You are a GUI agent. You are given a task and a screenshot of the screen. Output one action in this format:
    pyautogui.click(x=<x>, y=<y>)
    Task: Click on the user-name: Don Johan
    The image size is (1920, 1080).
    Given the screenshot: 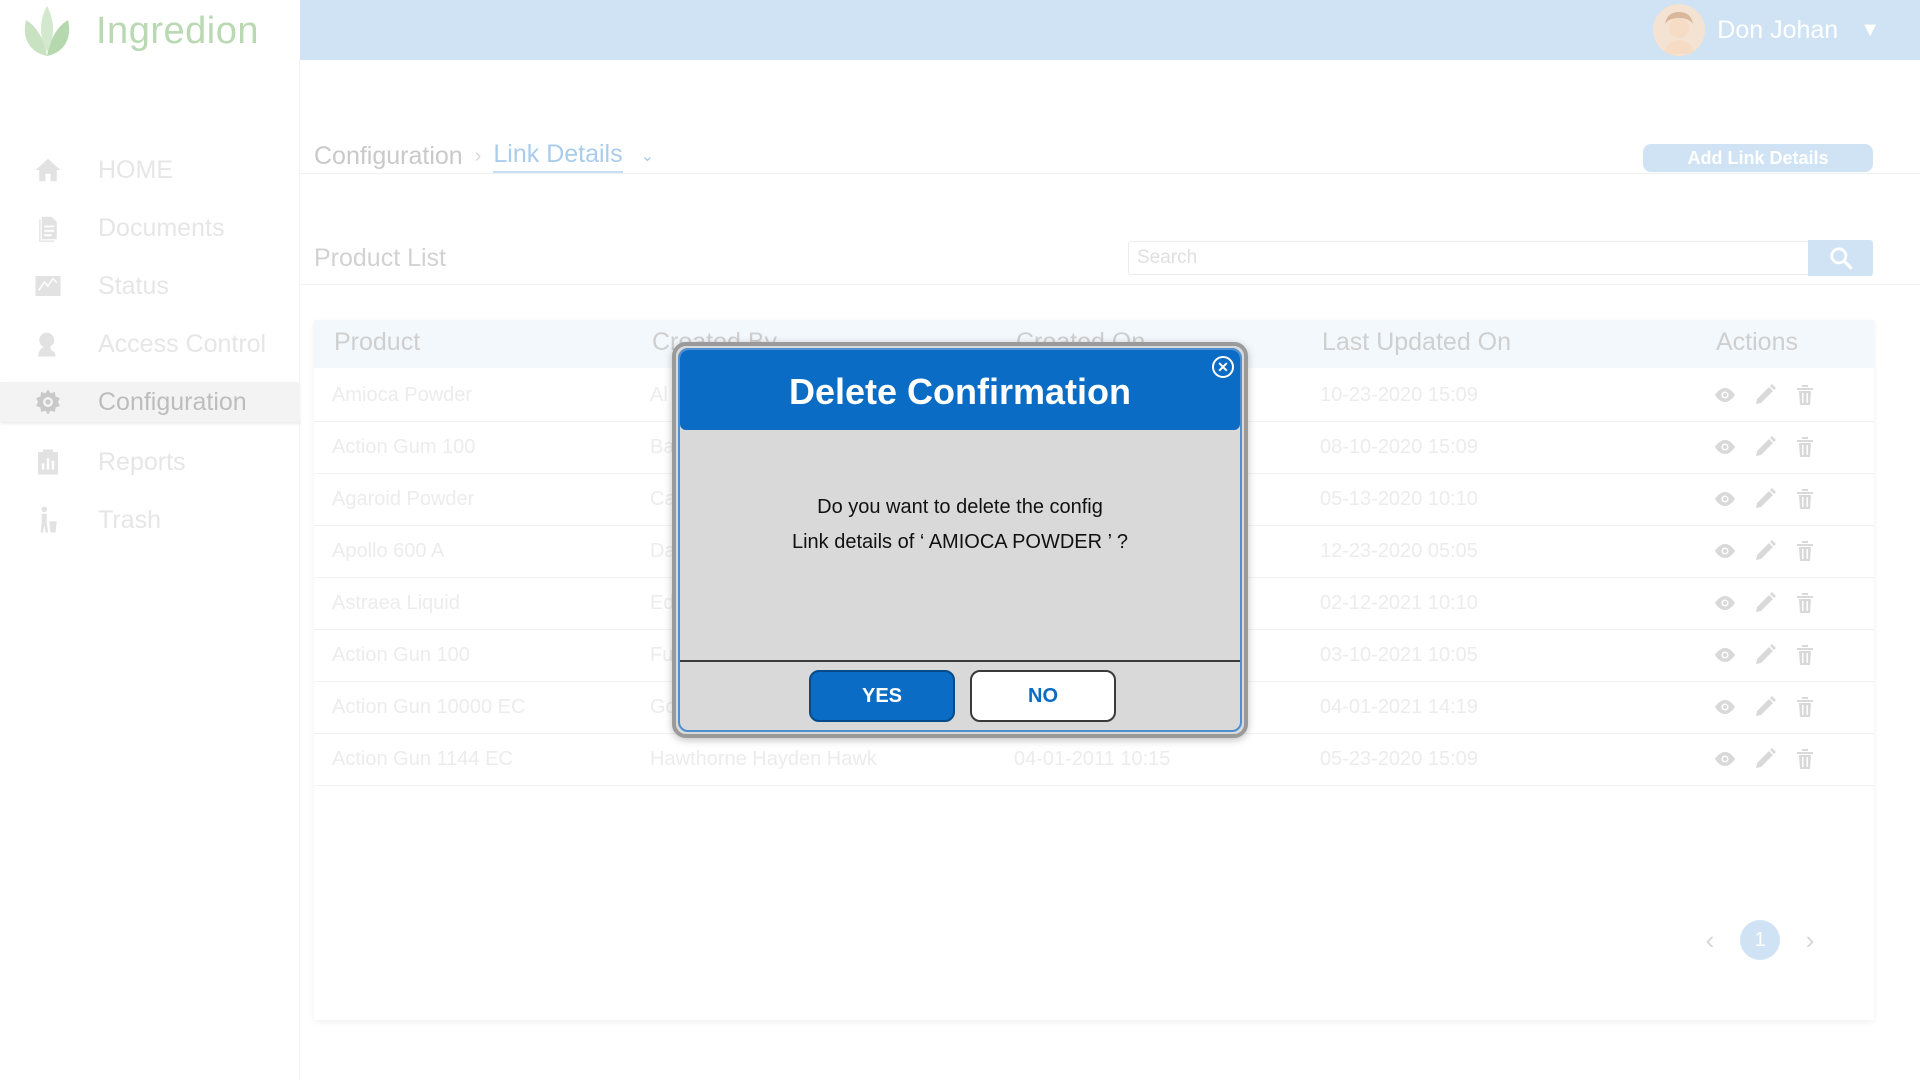 What is the action you would take?
    pyautogui.click(x=1777, y=30)
    